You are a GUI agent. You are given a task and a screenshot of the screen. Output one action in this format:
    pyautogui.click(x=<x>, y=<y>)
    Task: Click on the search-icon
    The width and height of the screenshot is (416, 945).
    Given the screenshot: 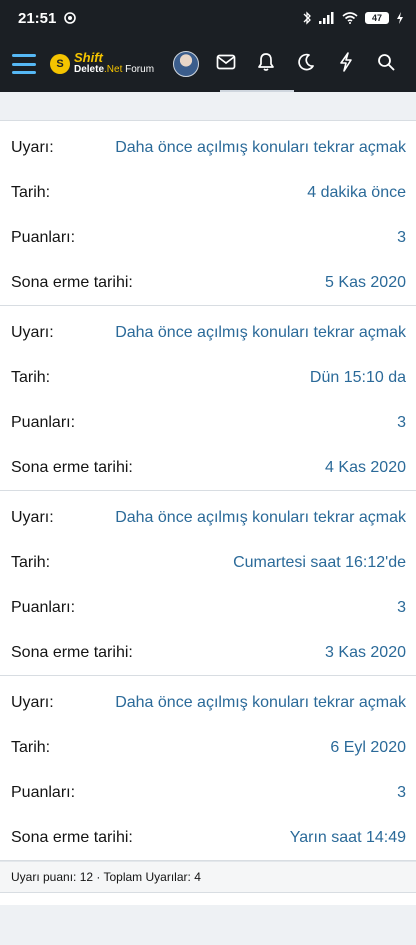 What is the action you would take?
    pyautogui.click(x=386, y=64)
    